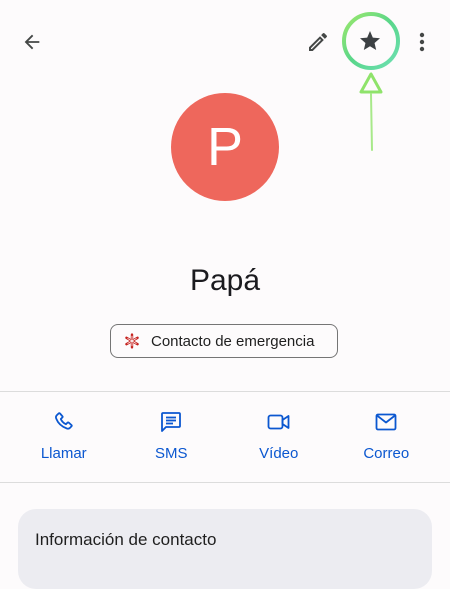  Describe the element at coordinates (386, 438) in the screenshot. I see `email-action: Correo` at that location.